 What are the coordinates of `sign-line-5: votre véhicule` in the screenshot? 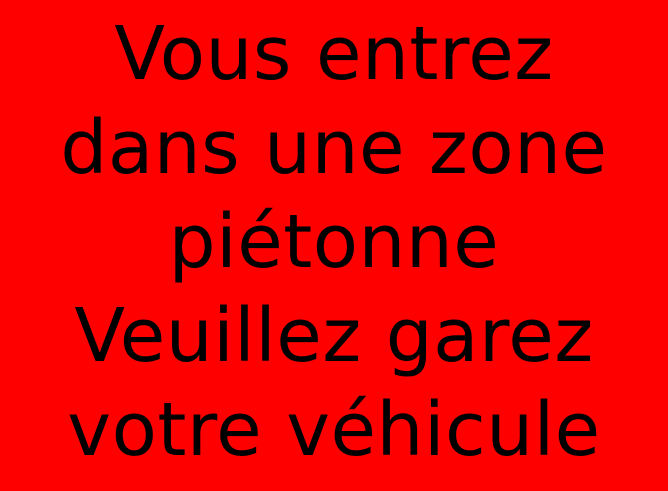 It's located at (334, 430).